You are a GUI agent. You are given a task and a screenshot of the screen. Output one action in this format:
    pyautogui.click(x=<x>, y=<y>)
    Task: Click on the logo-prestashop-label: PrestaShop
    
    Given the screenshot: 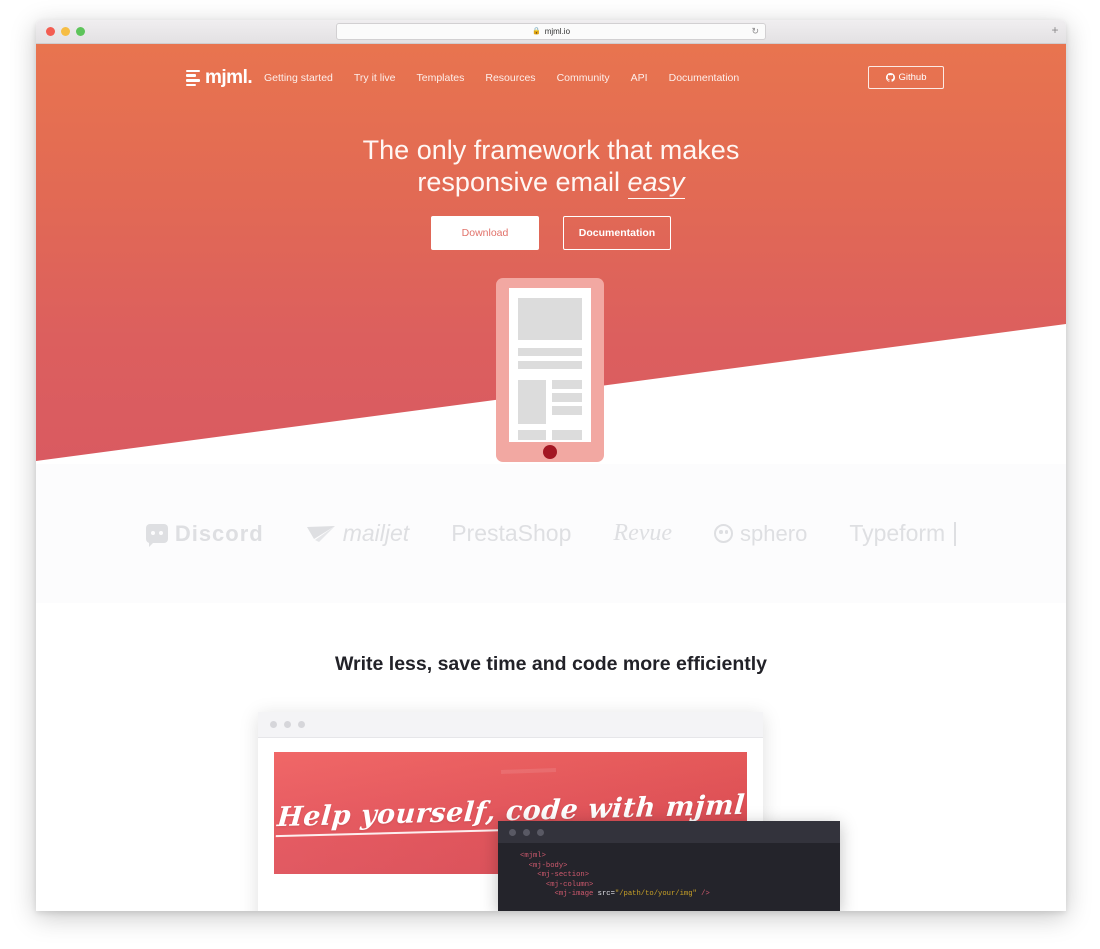 What is the action you would take?
    pyautogui.click(x=511, y=533)
    